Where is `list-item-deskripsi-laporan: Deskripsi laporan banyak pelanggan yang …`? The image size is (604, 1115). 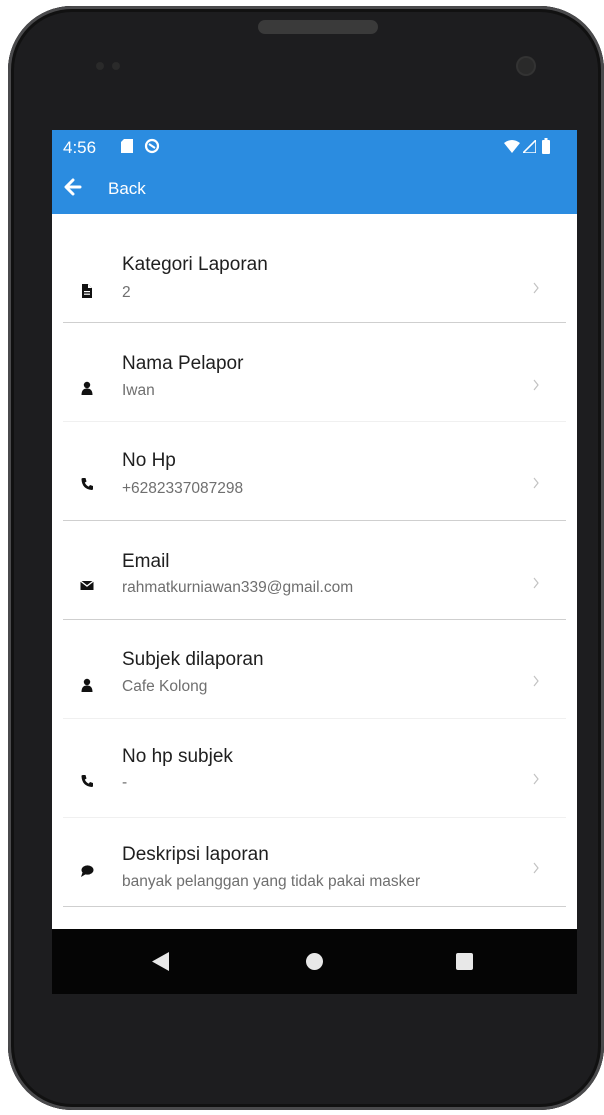 list-item-deskripsi-laporan: Deskripsi laporan banyak pelanggan yang … is located at coordinates (314, 867).